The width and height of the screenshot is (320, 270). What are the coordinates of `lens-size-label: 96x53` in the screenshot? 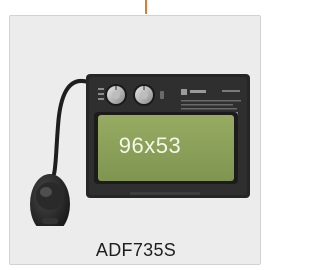 It's located at (150, 145).